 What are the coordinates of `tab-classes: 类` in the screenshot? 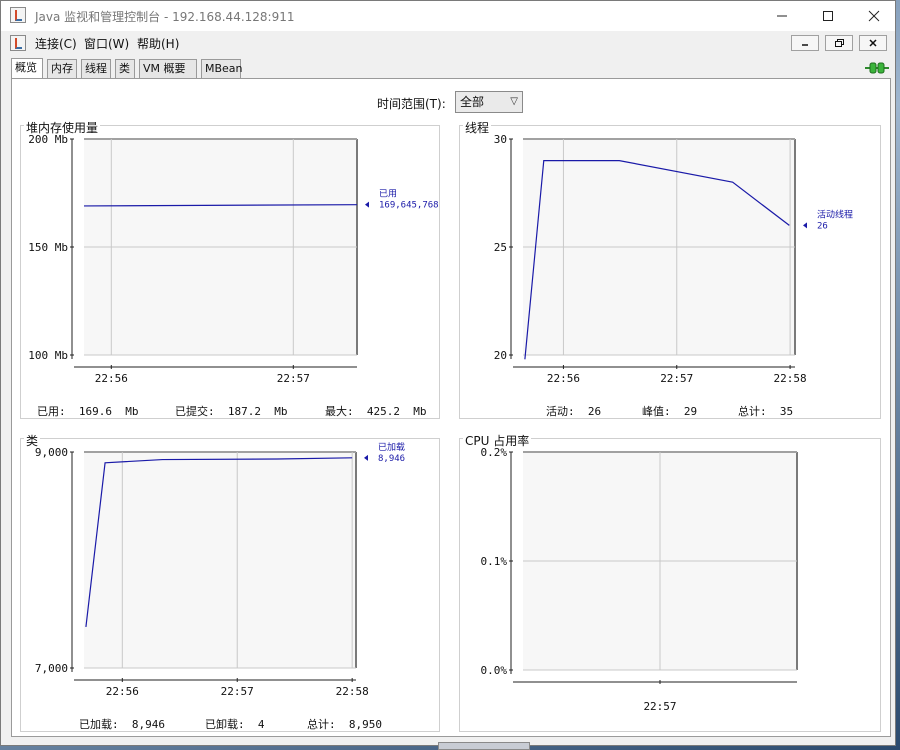 It's located at (125, 68).